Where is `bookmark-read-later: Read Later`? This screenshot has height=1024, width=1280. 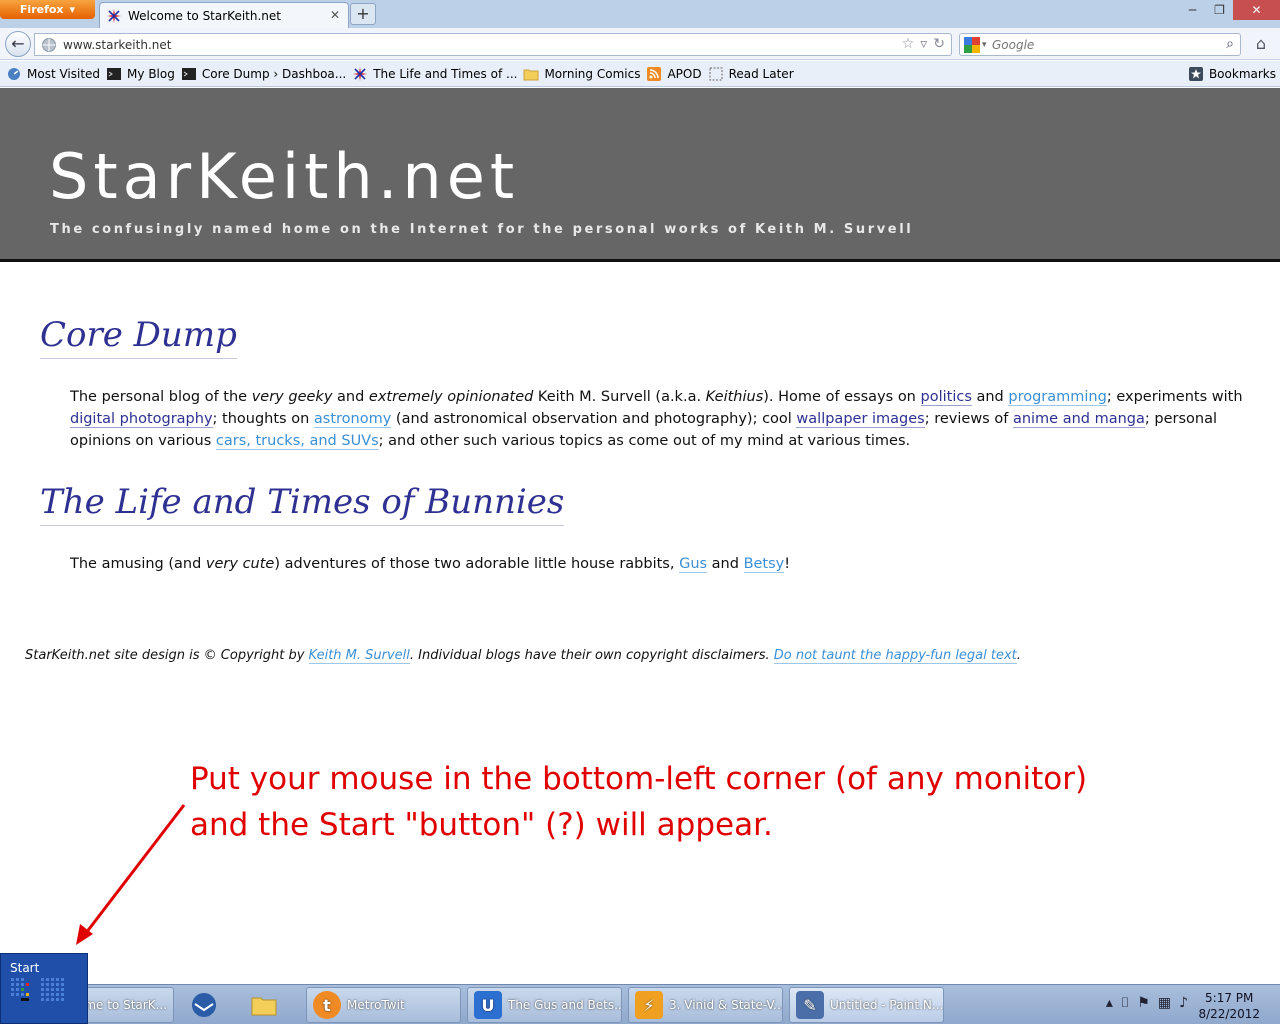 bookmark-read-later: Read Later is located at coordinates (751, 74).